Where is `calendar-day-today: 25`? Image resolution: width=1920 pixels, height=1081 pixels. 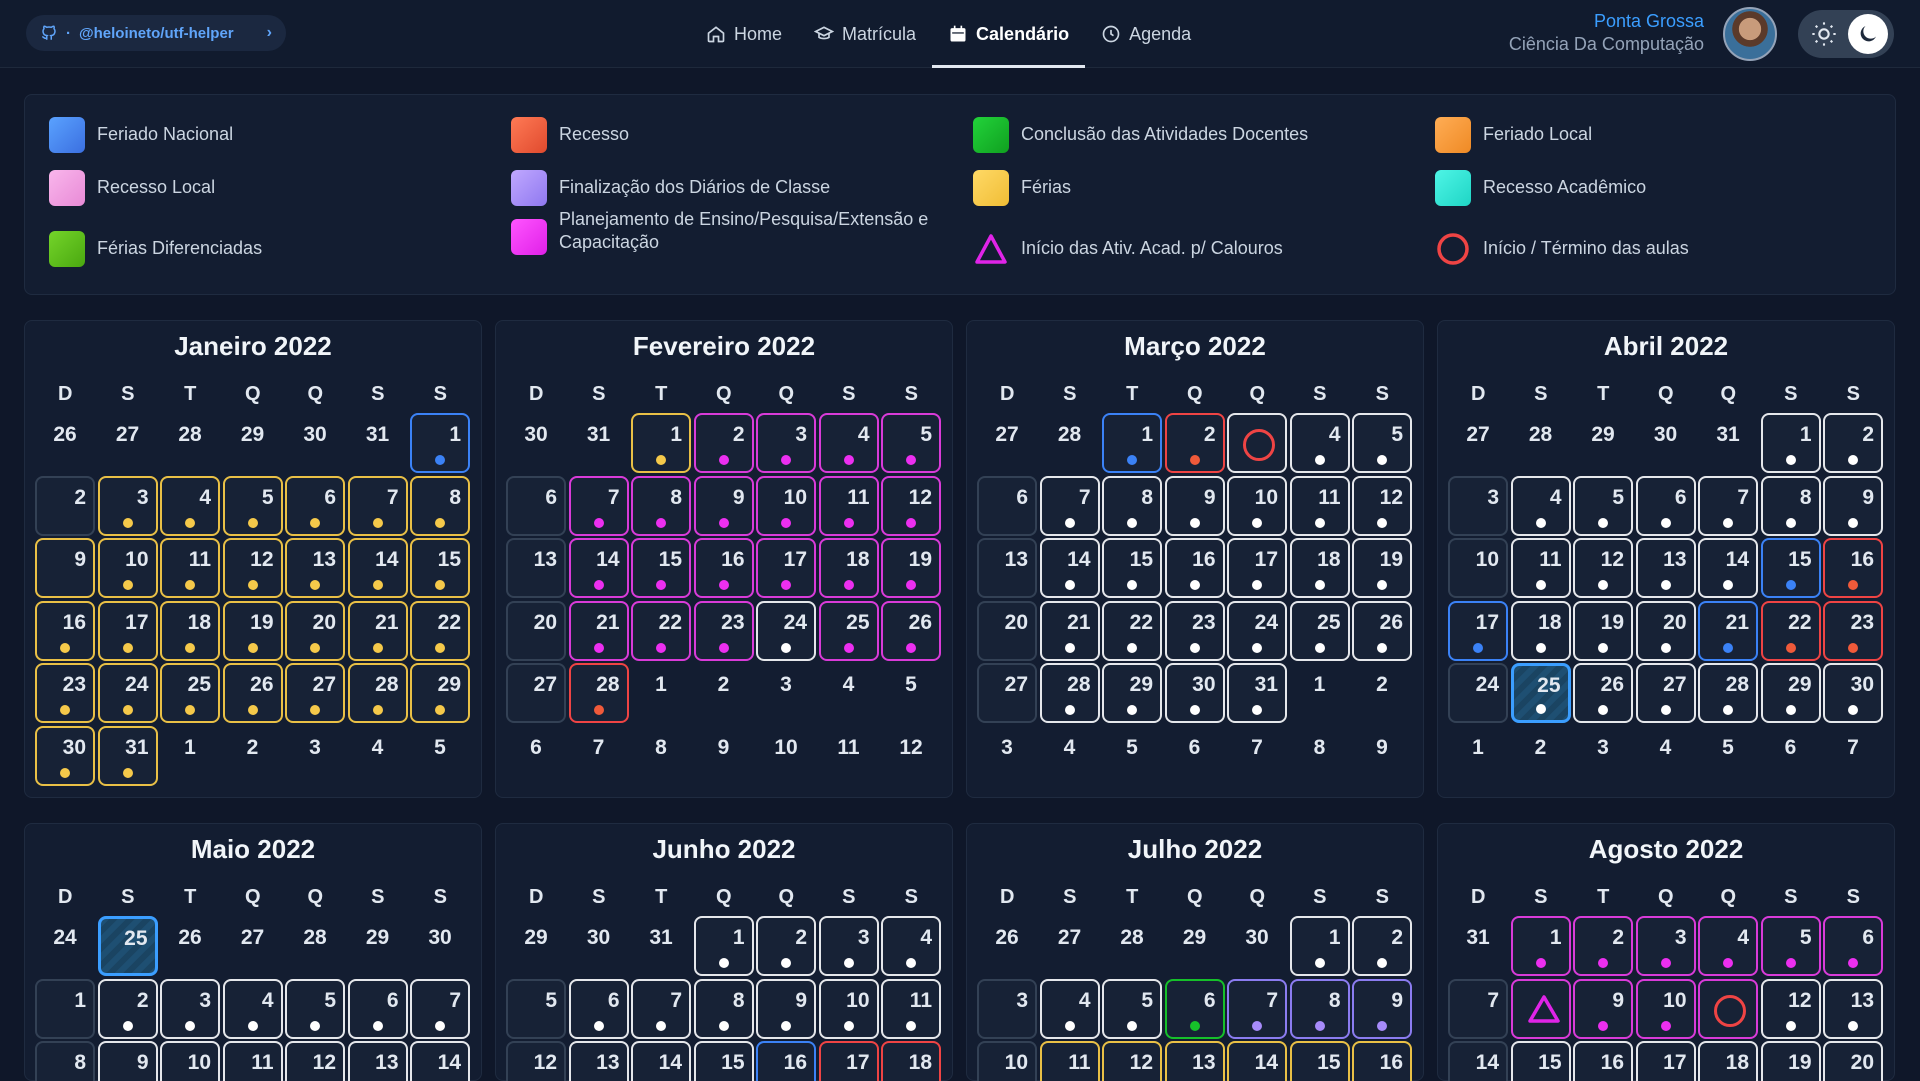
calendar-day-today: 25 is located at coordinates (127, 946).